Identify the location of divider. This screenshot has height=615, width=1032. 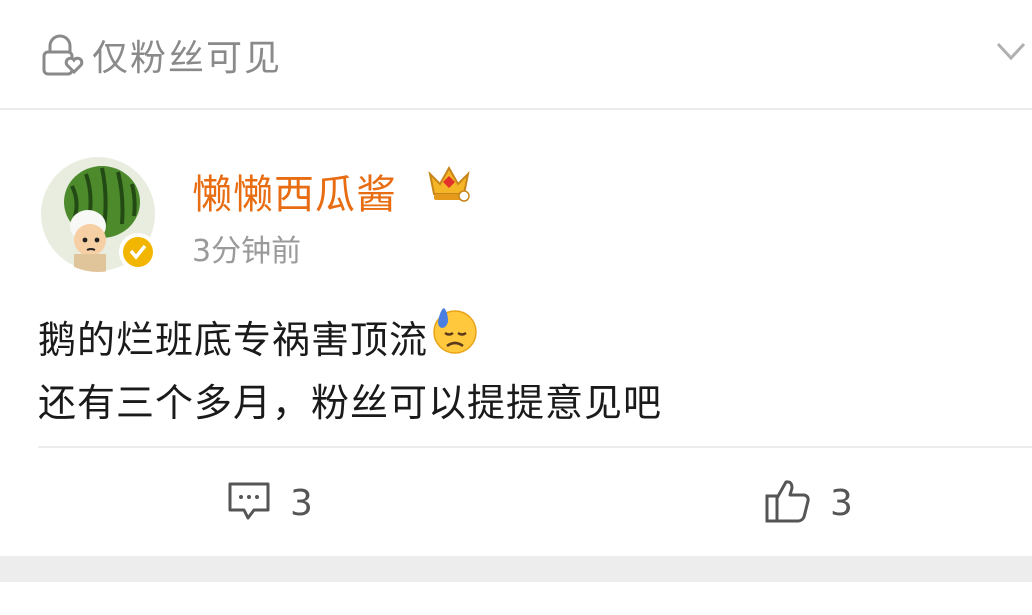
(535, 447).